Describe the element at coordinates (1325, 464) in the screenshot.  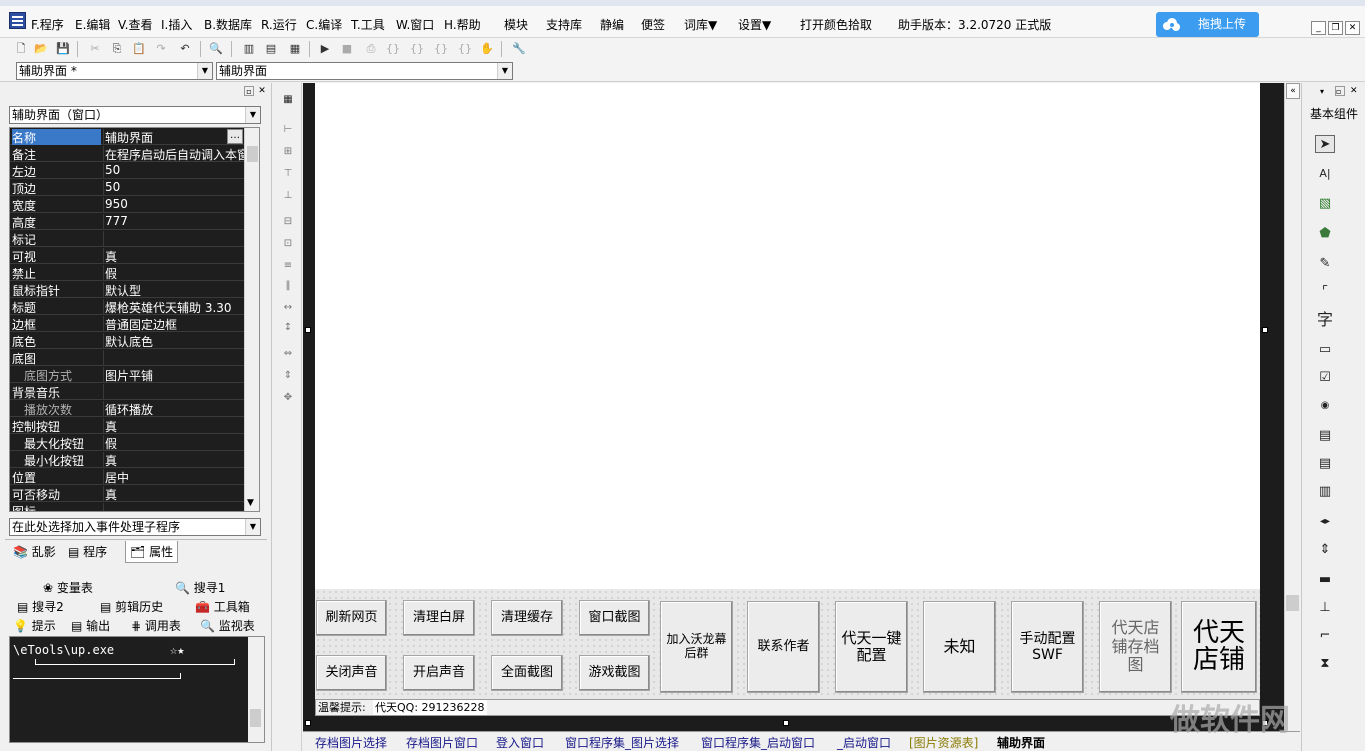
I see `listbox-icon: ▤` at that location.